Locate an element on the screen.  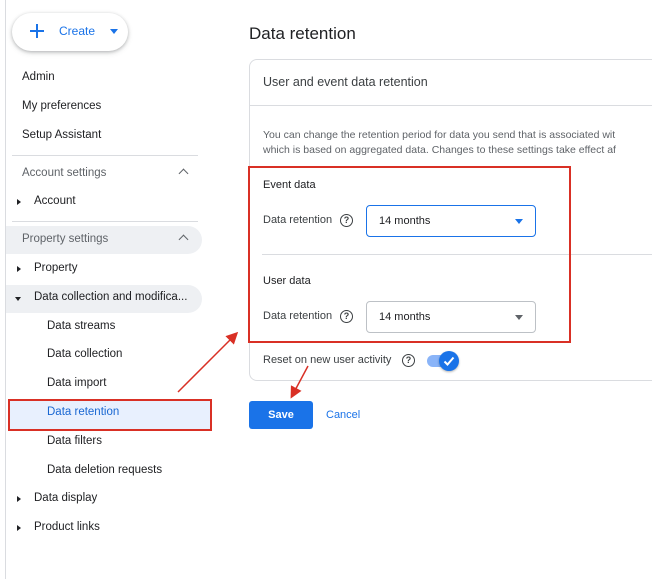
cancel-button: Cancel is located at coordinates (343, 415).